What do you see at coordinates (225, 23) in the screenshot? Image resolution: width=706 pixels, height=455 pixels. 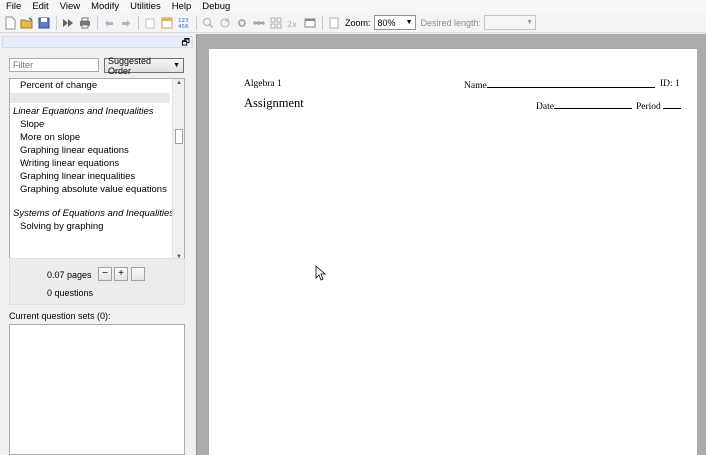 I see `refresh-button` at bounding box center [225, 23].